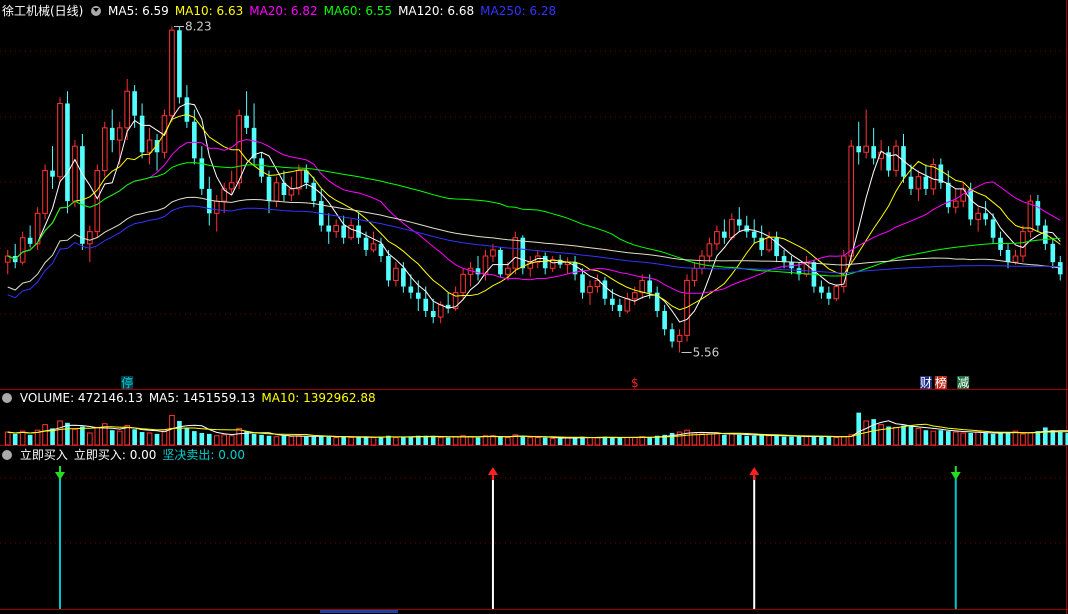  Describe the element at coordinates (203, 455) in the screenshot. I see `signal-label-2: 坚决卖出: 0.00` at that location.